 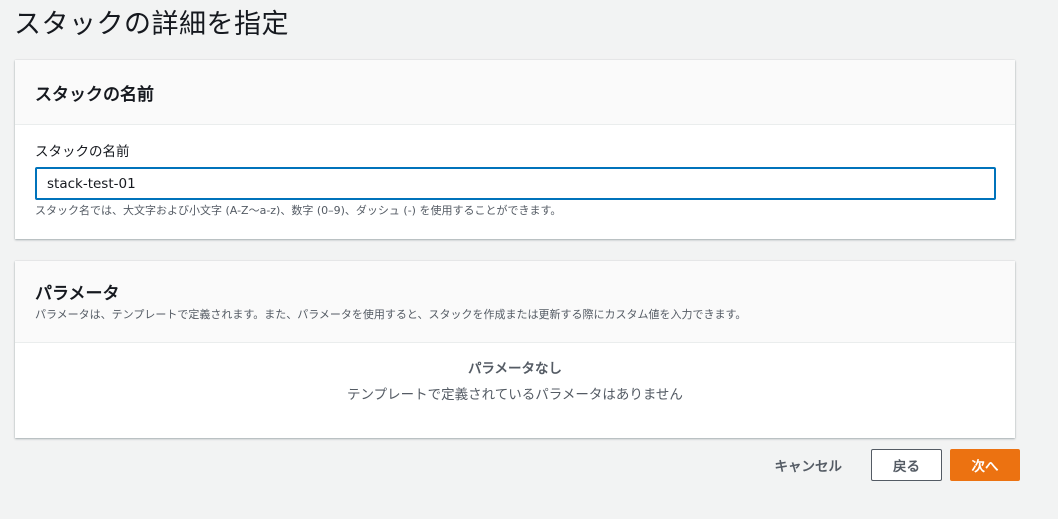 What do you see at coordinates (515, 183) in the screenshot?
I see `stack-name-input` at bounding box center [515, 183].